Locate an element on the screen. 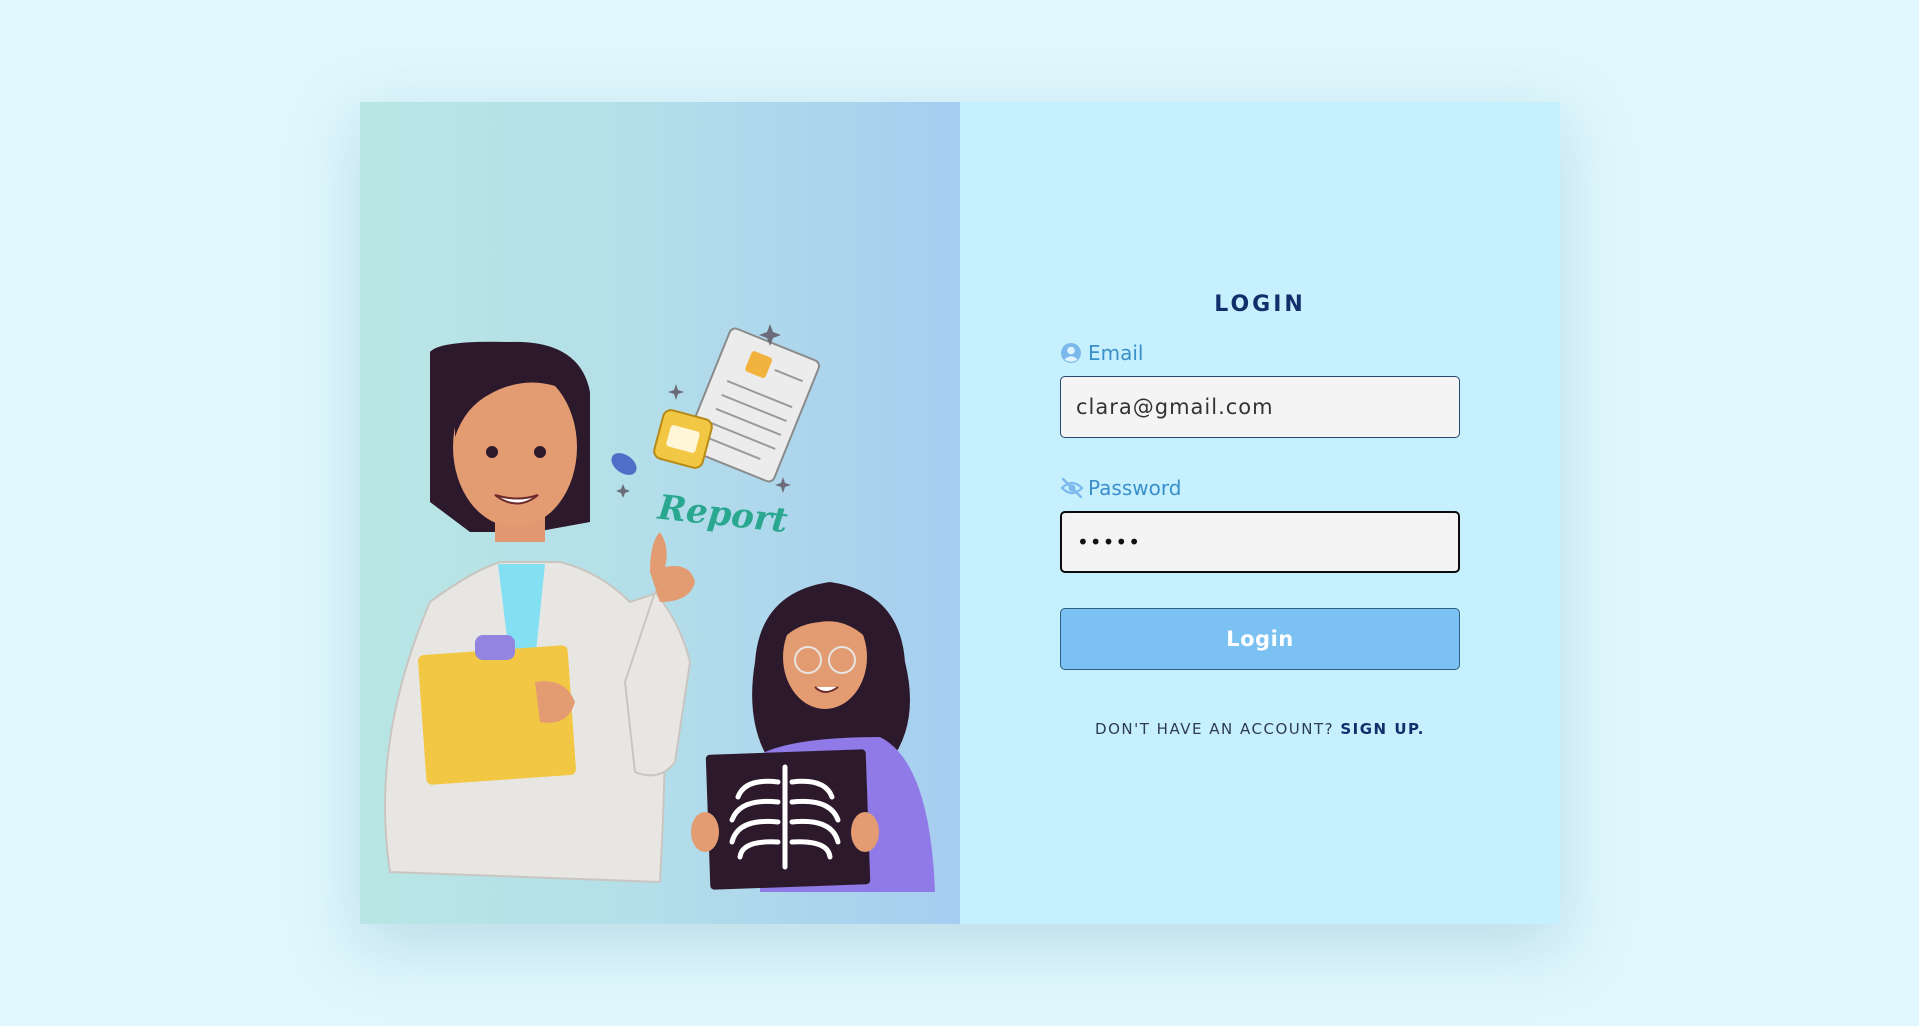 The image size is (1919, 1026). pill-jar-icon is located at coordinates (662, 442).